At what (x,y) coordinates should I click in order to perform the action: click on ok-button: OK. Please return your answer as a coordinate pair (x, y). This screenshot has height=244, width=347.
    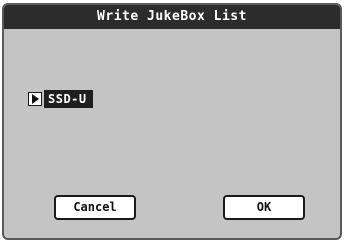
    Looking at the image, I should click on (264, 207).